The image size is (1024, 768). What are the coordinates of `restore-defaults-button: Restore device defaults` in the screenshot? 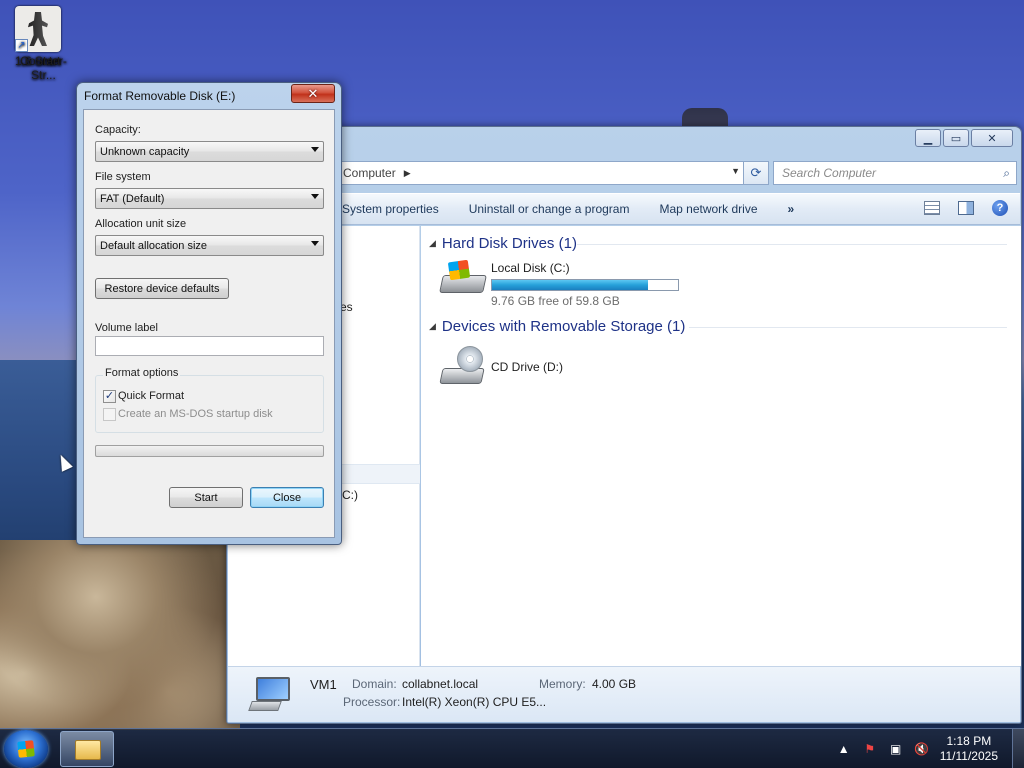 It's located at (162, 288).